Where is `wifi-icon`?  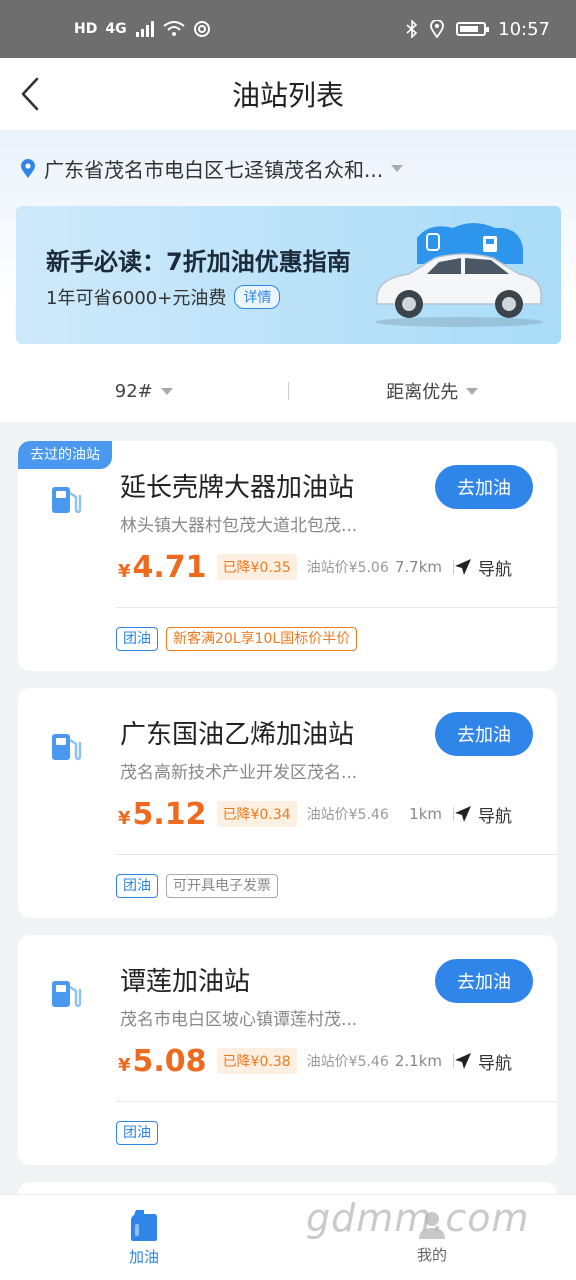
wifi-icon is located at coordinates (173, 28).